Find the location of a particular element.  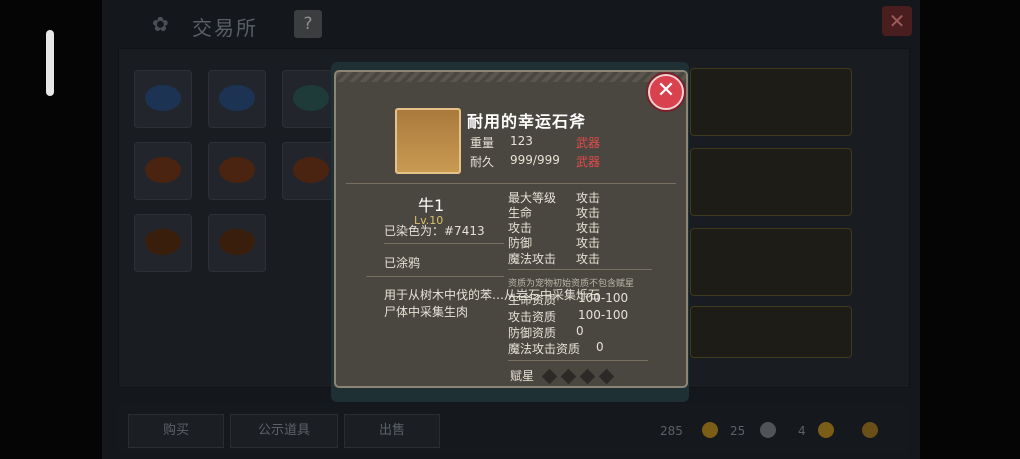

gem-icon is located at coordinates (768, 430).